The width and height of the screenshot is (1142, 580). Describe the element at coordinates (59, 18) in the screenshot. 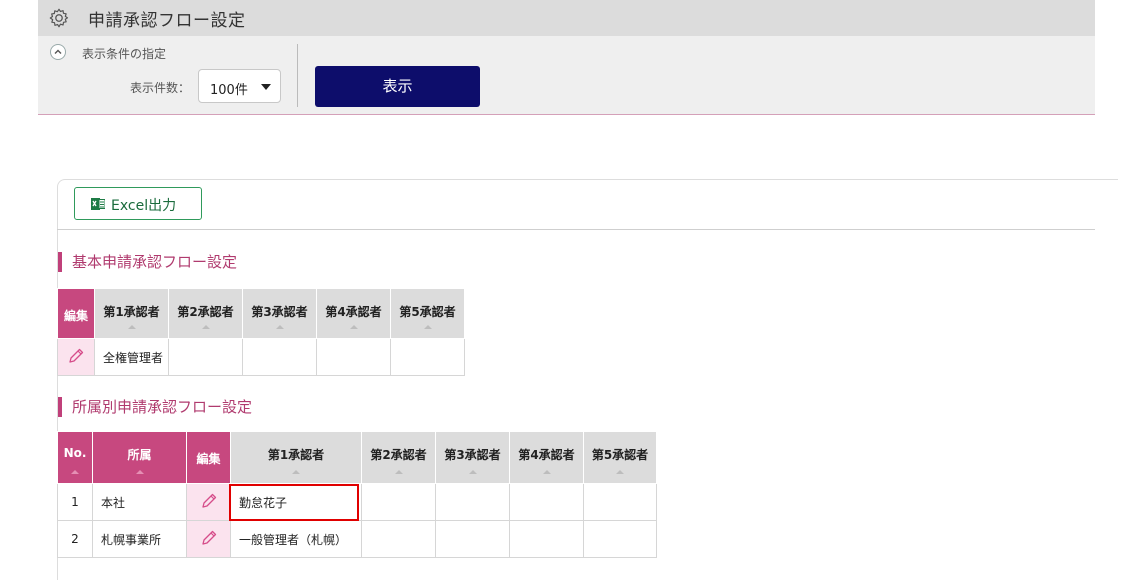

I see `gear-icon` at that location.